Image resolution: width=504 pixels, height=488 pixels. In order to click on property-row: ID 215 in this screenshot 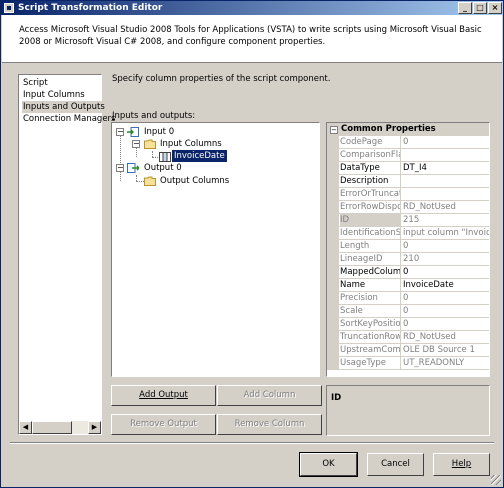, I will do `click(408, 220)`.